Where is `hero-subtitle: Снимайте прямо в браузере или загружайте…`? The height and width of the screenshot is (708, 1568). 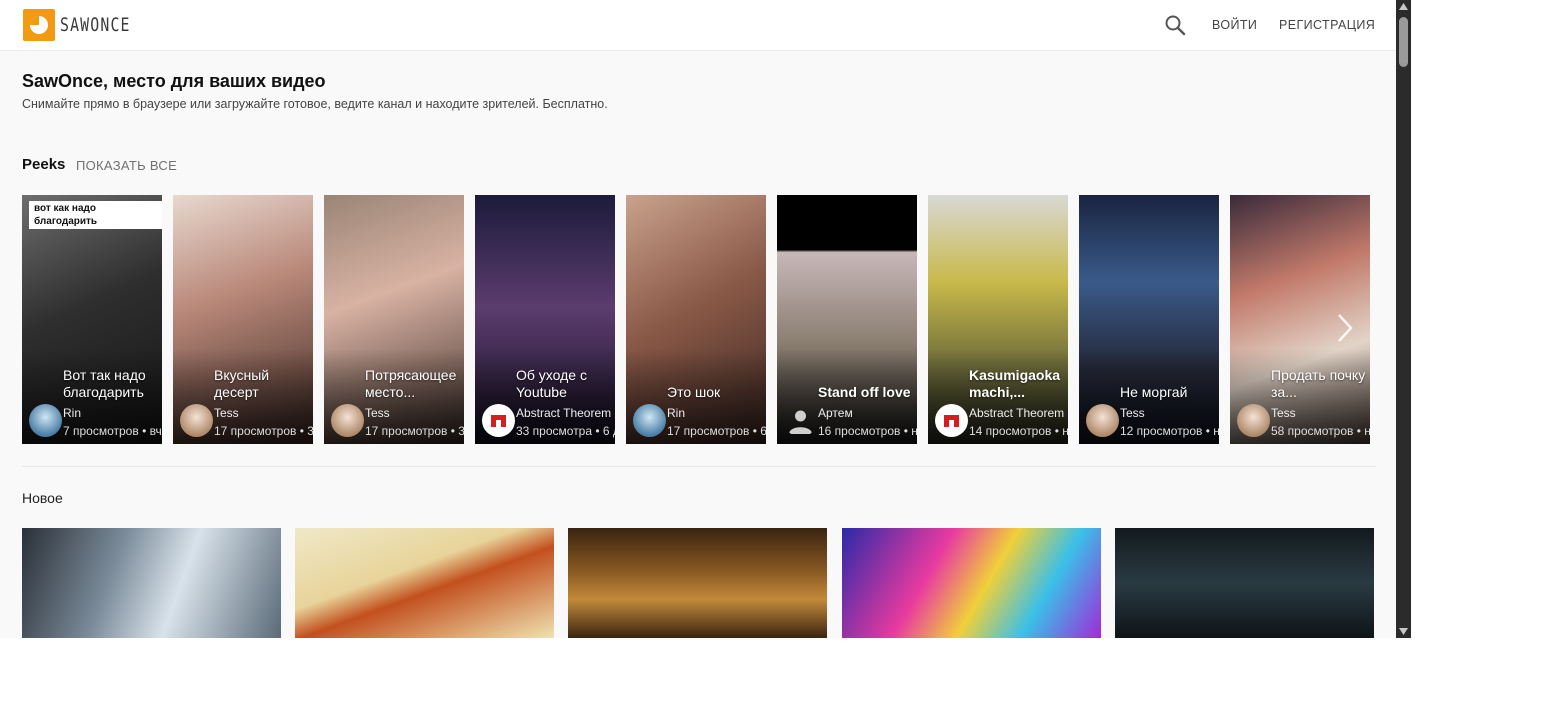
hero-subtitle: Снимайте прямо в браузере или загружайте… is located at coordinates (315, 104).